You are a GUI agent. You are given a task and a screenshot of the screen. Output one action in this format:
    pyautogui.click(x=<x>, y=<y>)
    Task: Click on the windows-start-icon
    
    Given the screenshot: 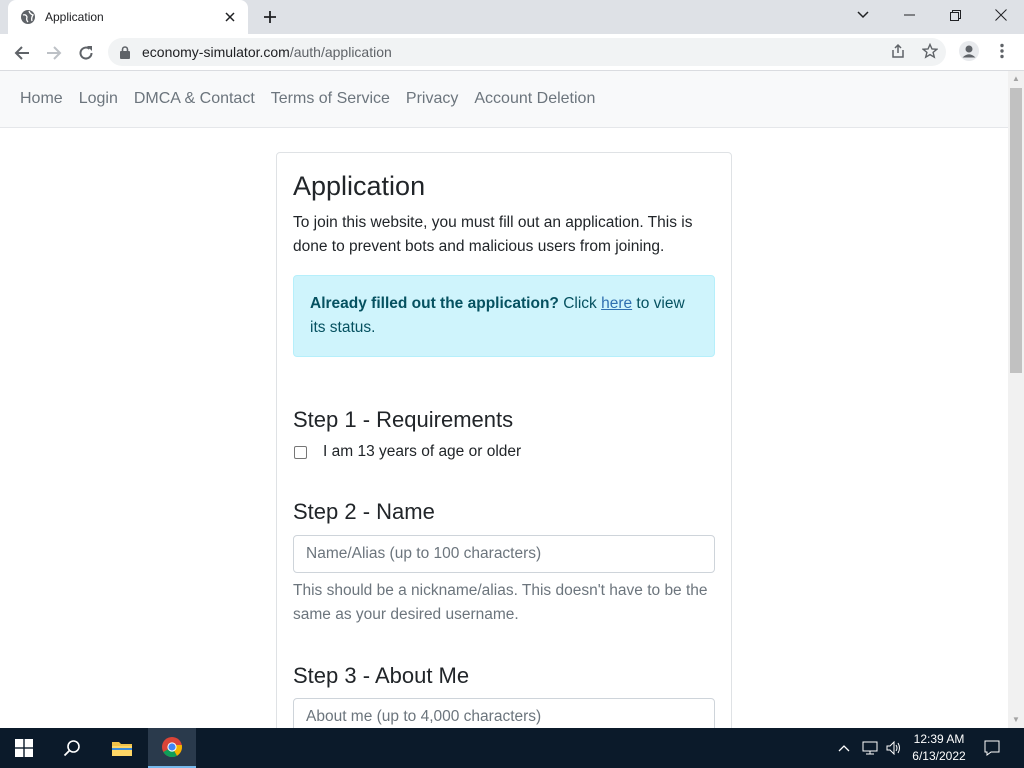 What is the action you would take?
    pyautogui.click(x=24, y=748)
    